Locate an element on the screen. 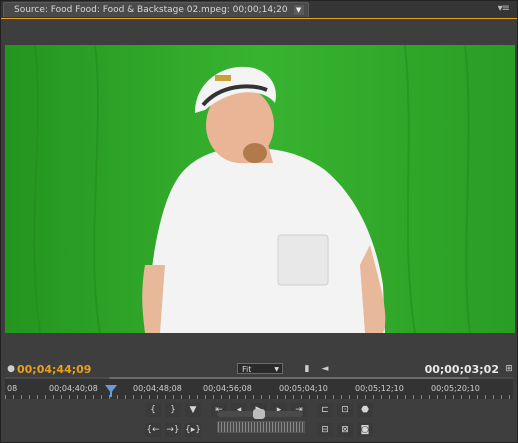 The width and height of the screenshot is (518, 443). goto-out-point-button: →} is located at coordinates (173, 430).